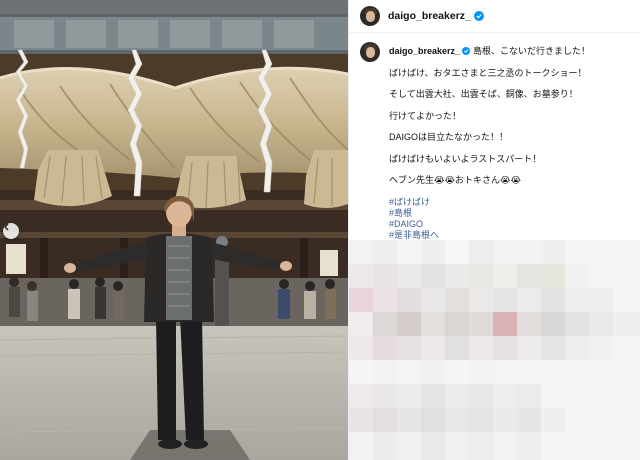 Image resolution: width=640 pixels, height=460 pixels. What do you see at coordinates (11, 231) in the screenshot?
I see `previous-photo-button` at bounding box center [11, 231].